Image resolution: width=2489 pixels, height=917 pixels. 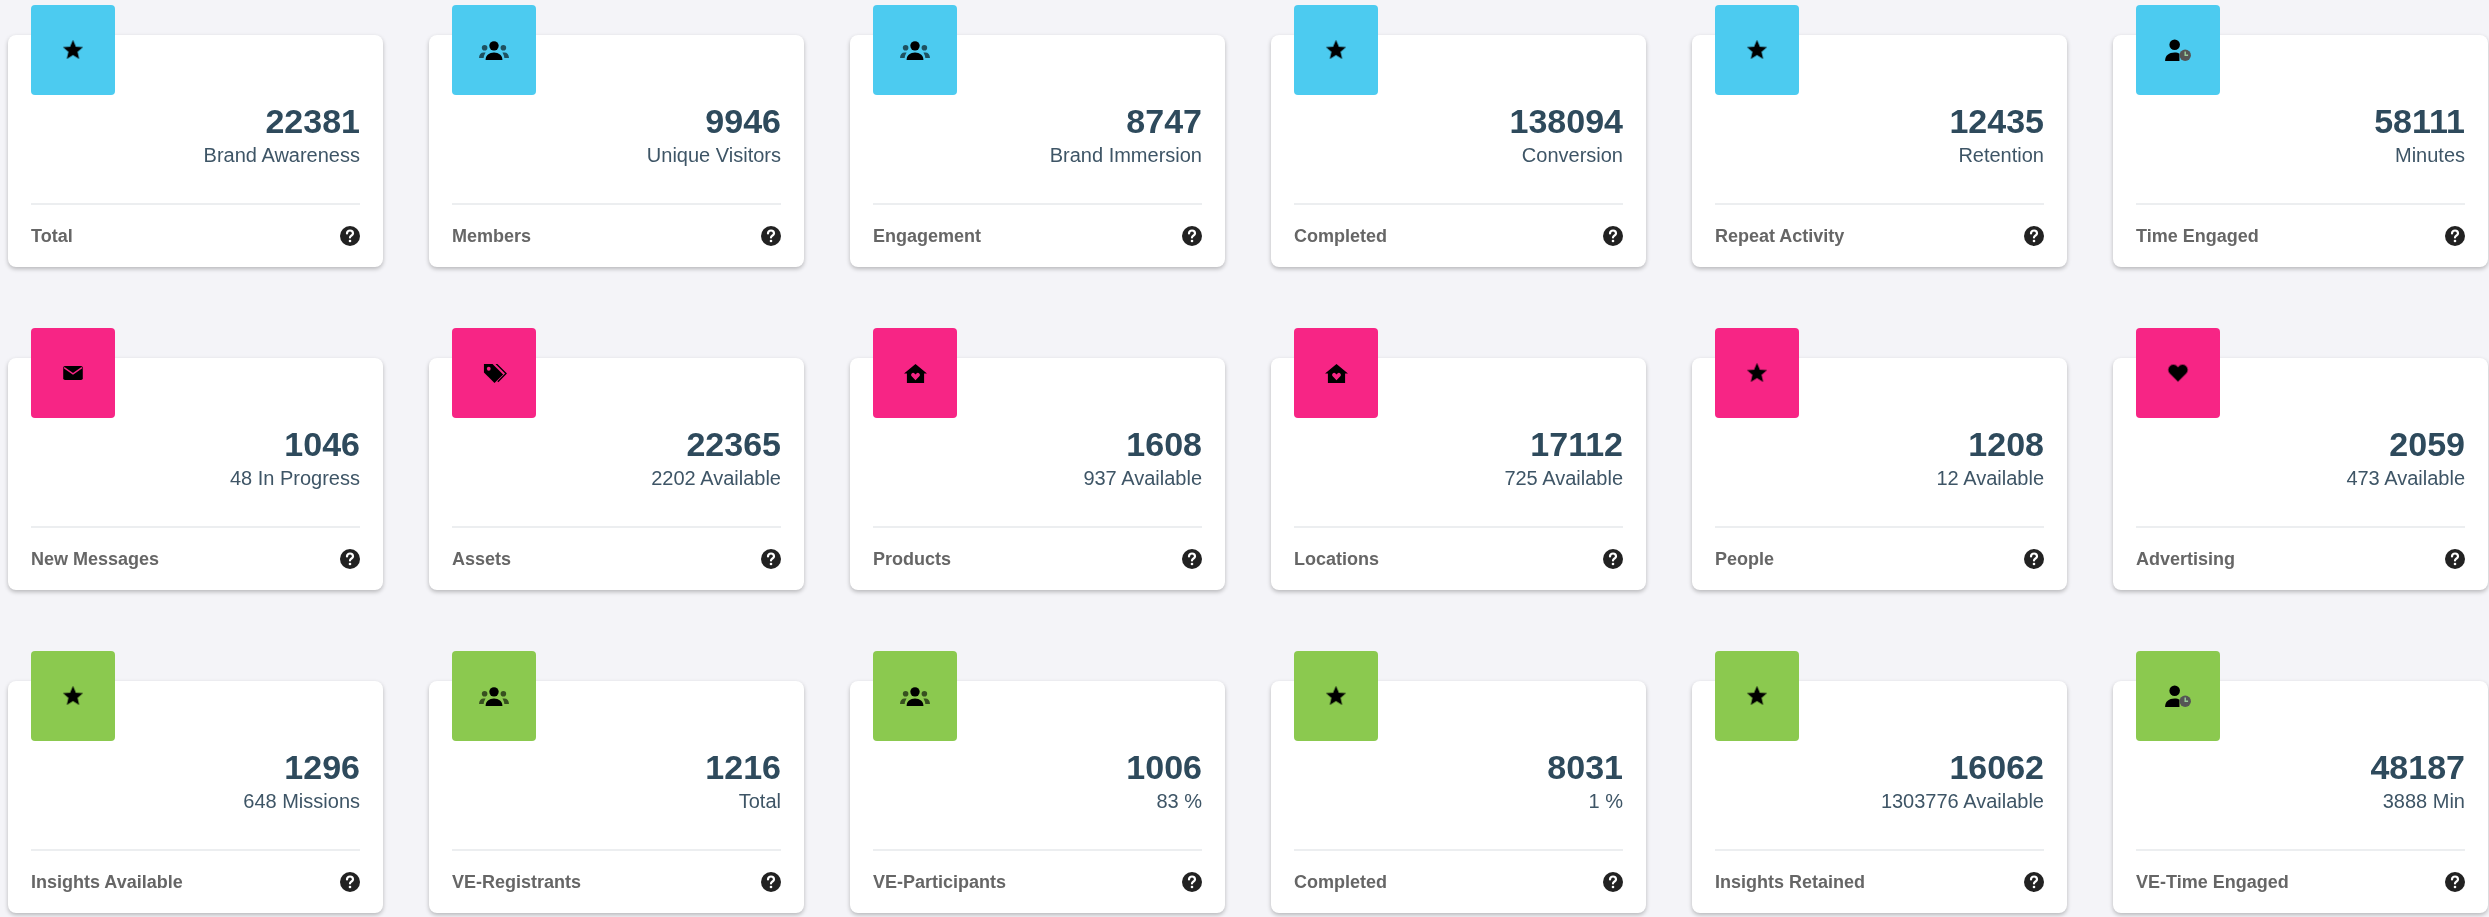 I want to click on card-label: People, so click(x=1745, y=559).